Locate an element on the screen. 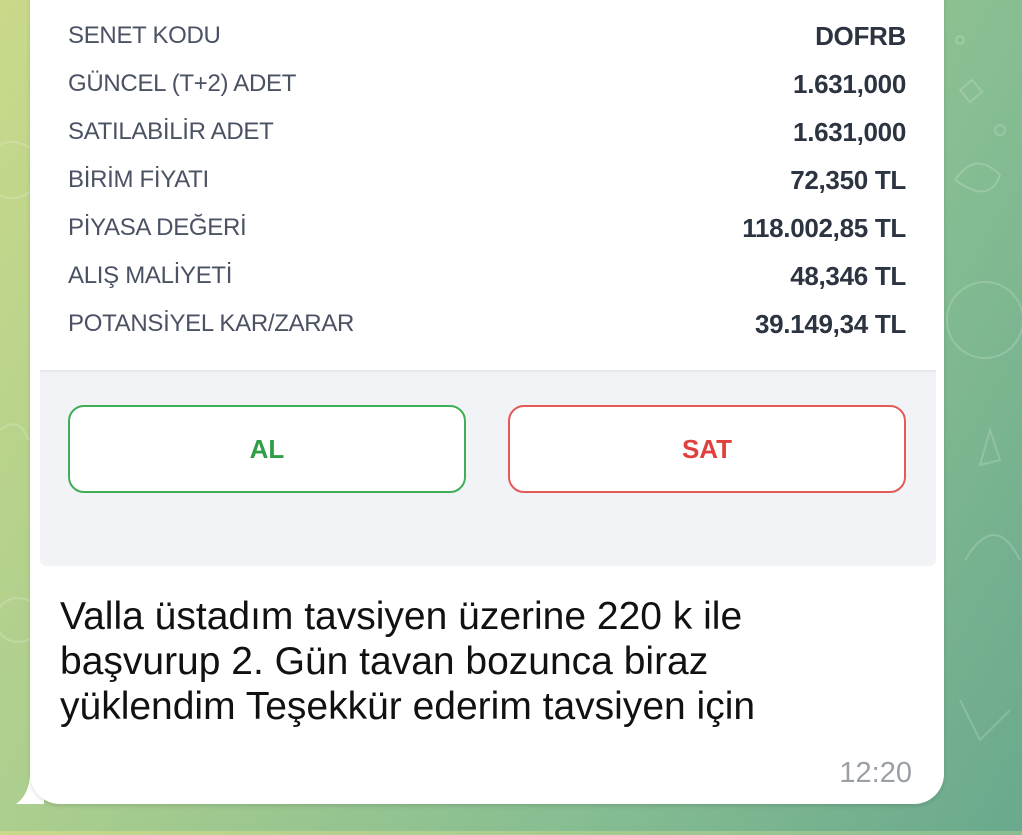  row-label: POTANSİYEL KAR/ZARAR is located at coordinates (211, 323).